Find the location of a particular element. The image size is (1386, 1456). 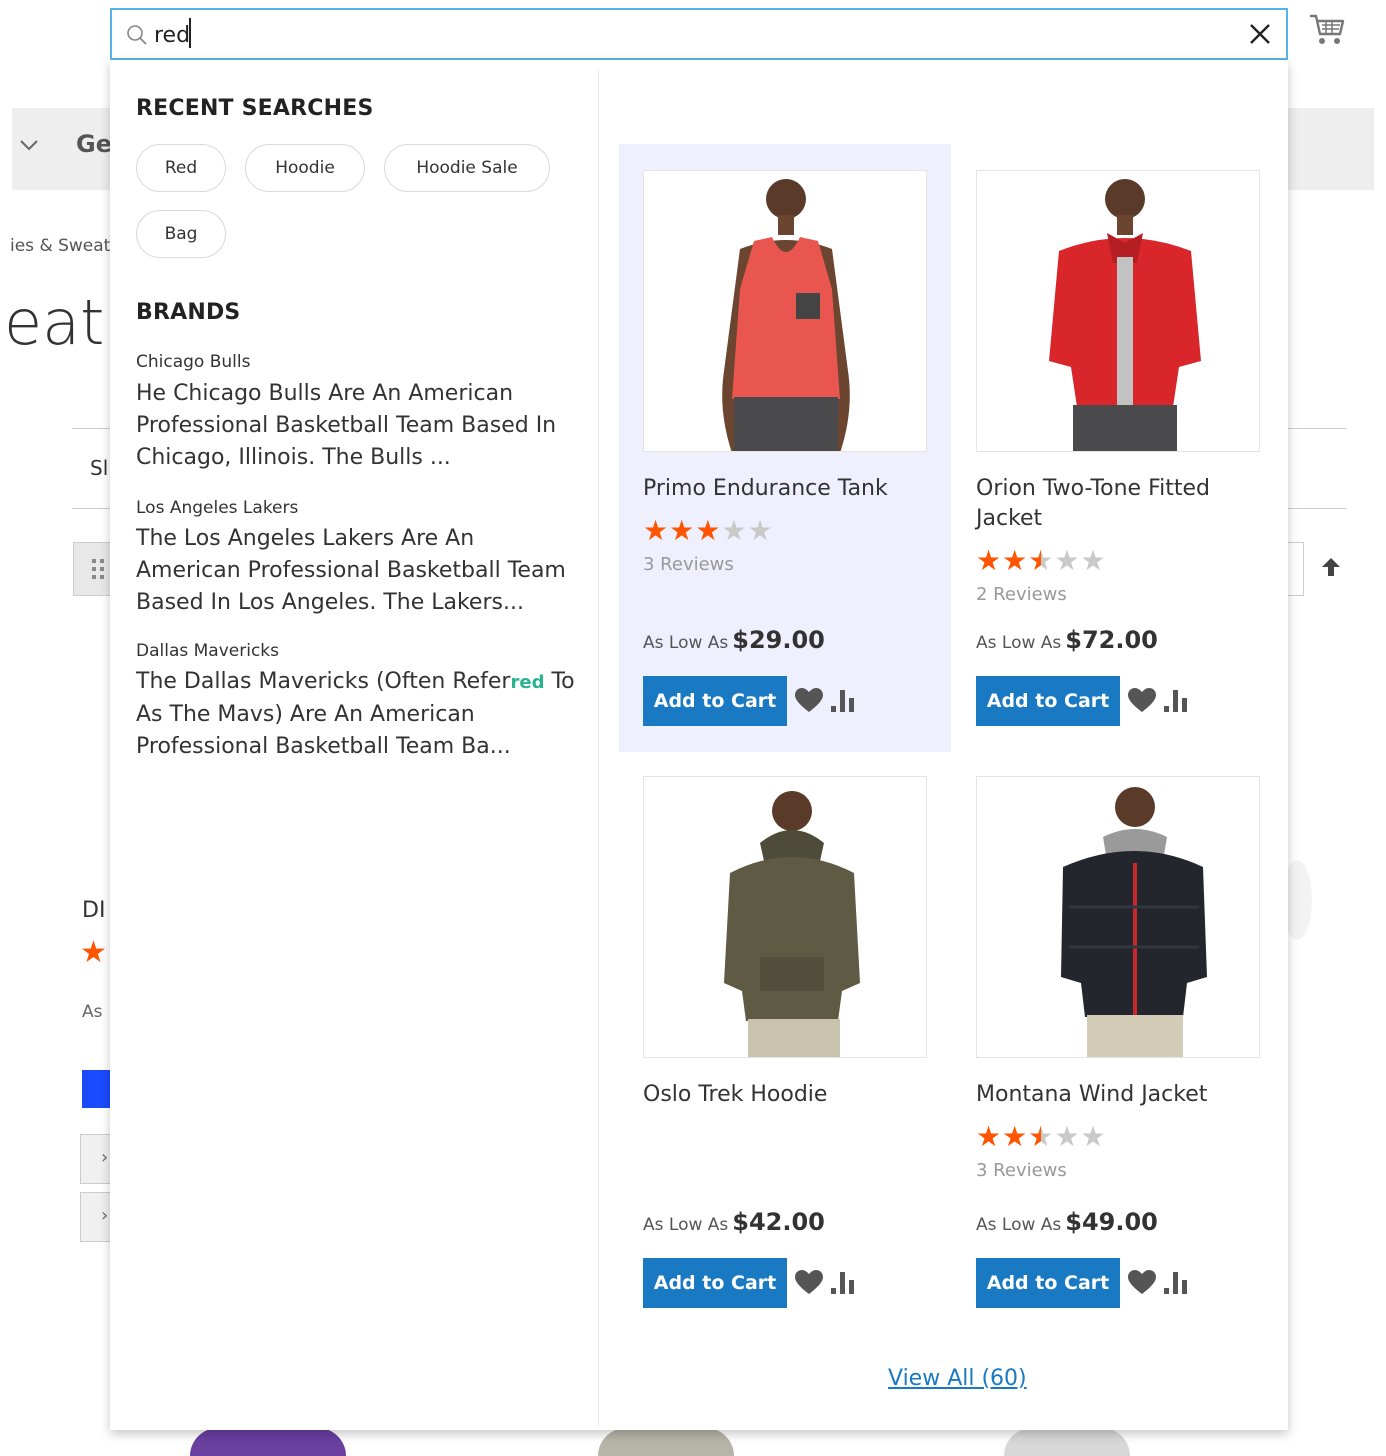

search-bar is located at coordinates (699, 34).